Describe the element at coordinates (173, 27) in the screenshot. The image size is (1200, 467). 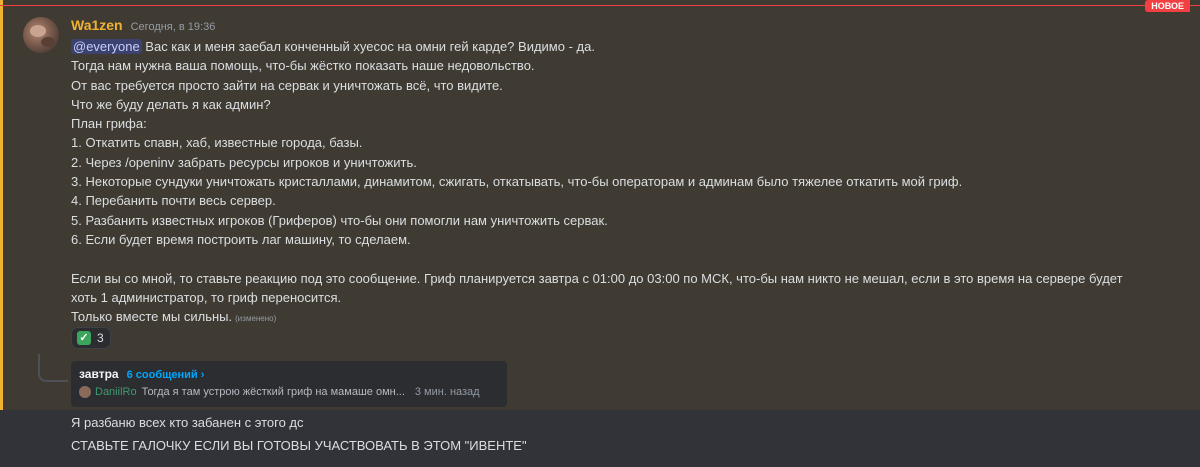
I see `timestamp: Сегодня, в 19:36` at that location.